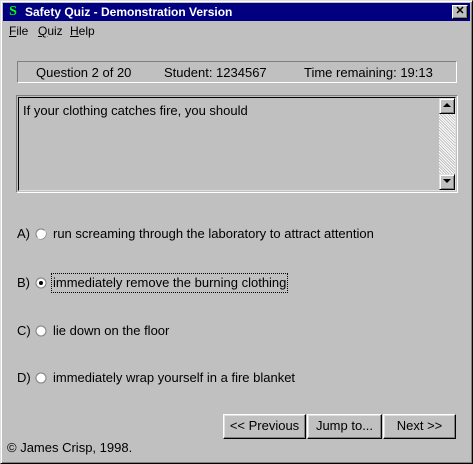  What do you see at coordinates (84, 72) in the screenshot?
I see `question-counter: Question 2 of 20` at bounding box center [84, 72].